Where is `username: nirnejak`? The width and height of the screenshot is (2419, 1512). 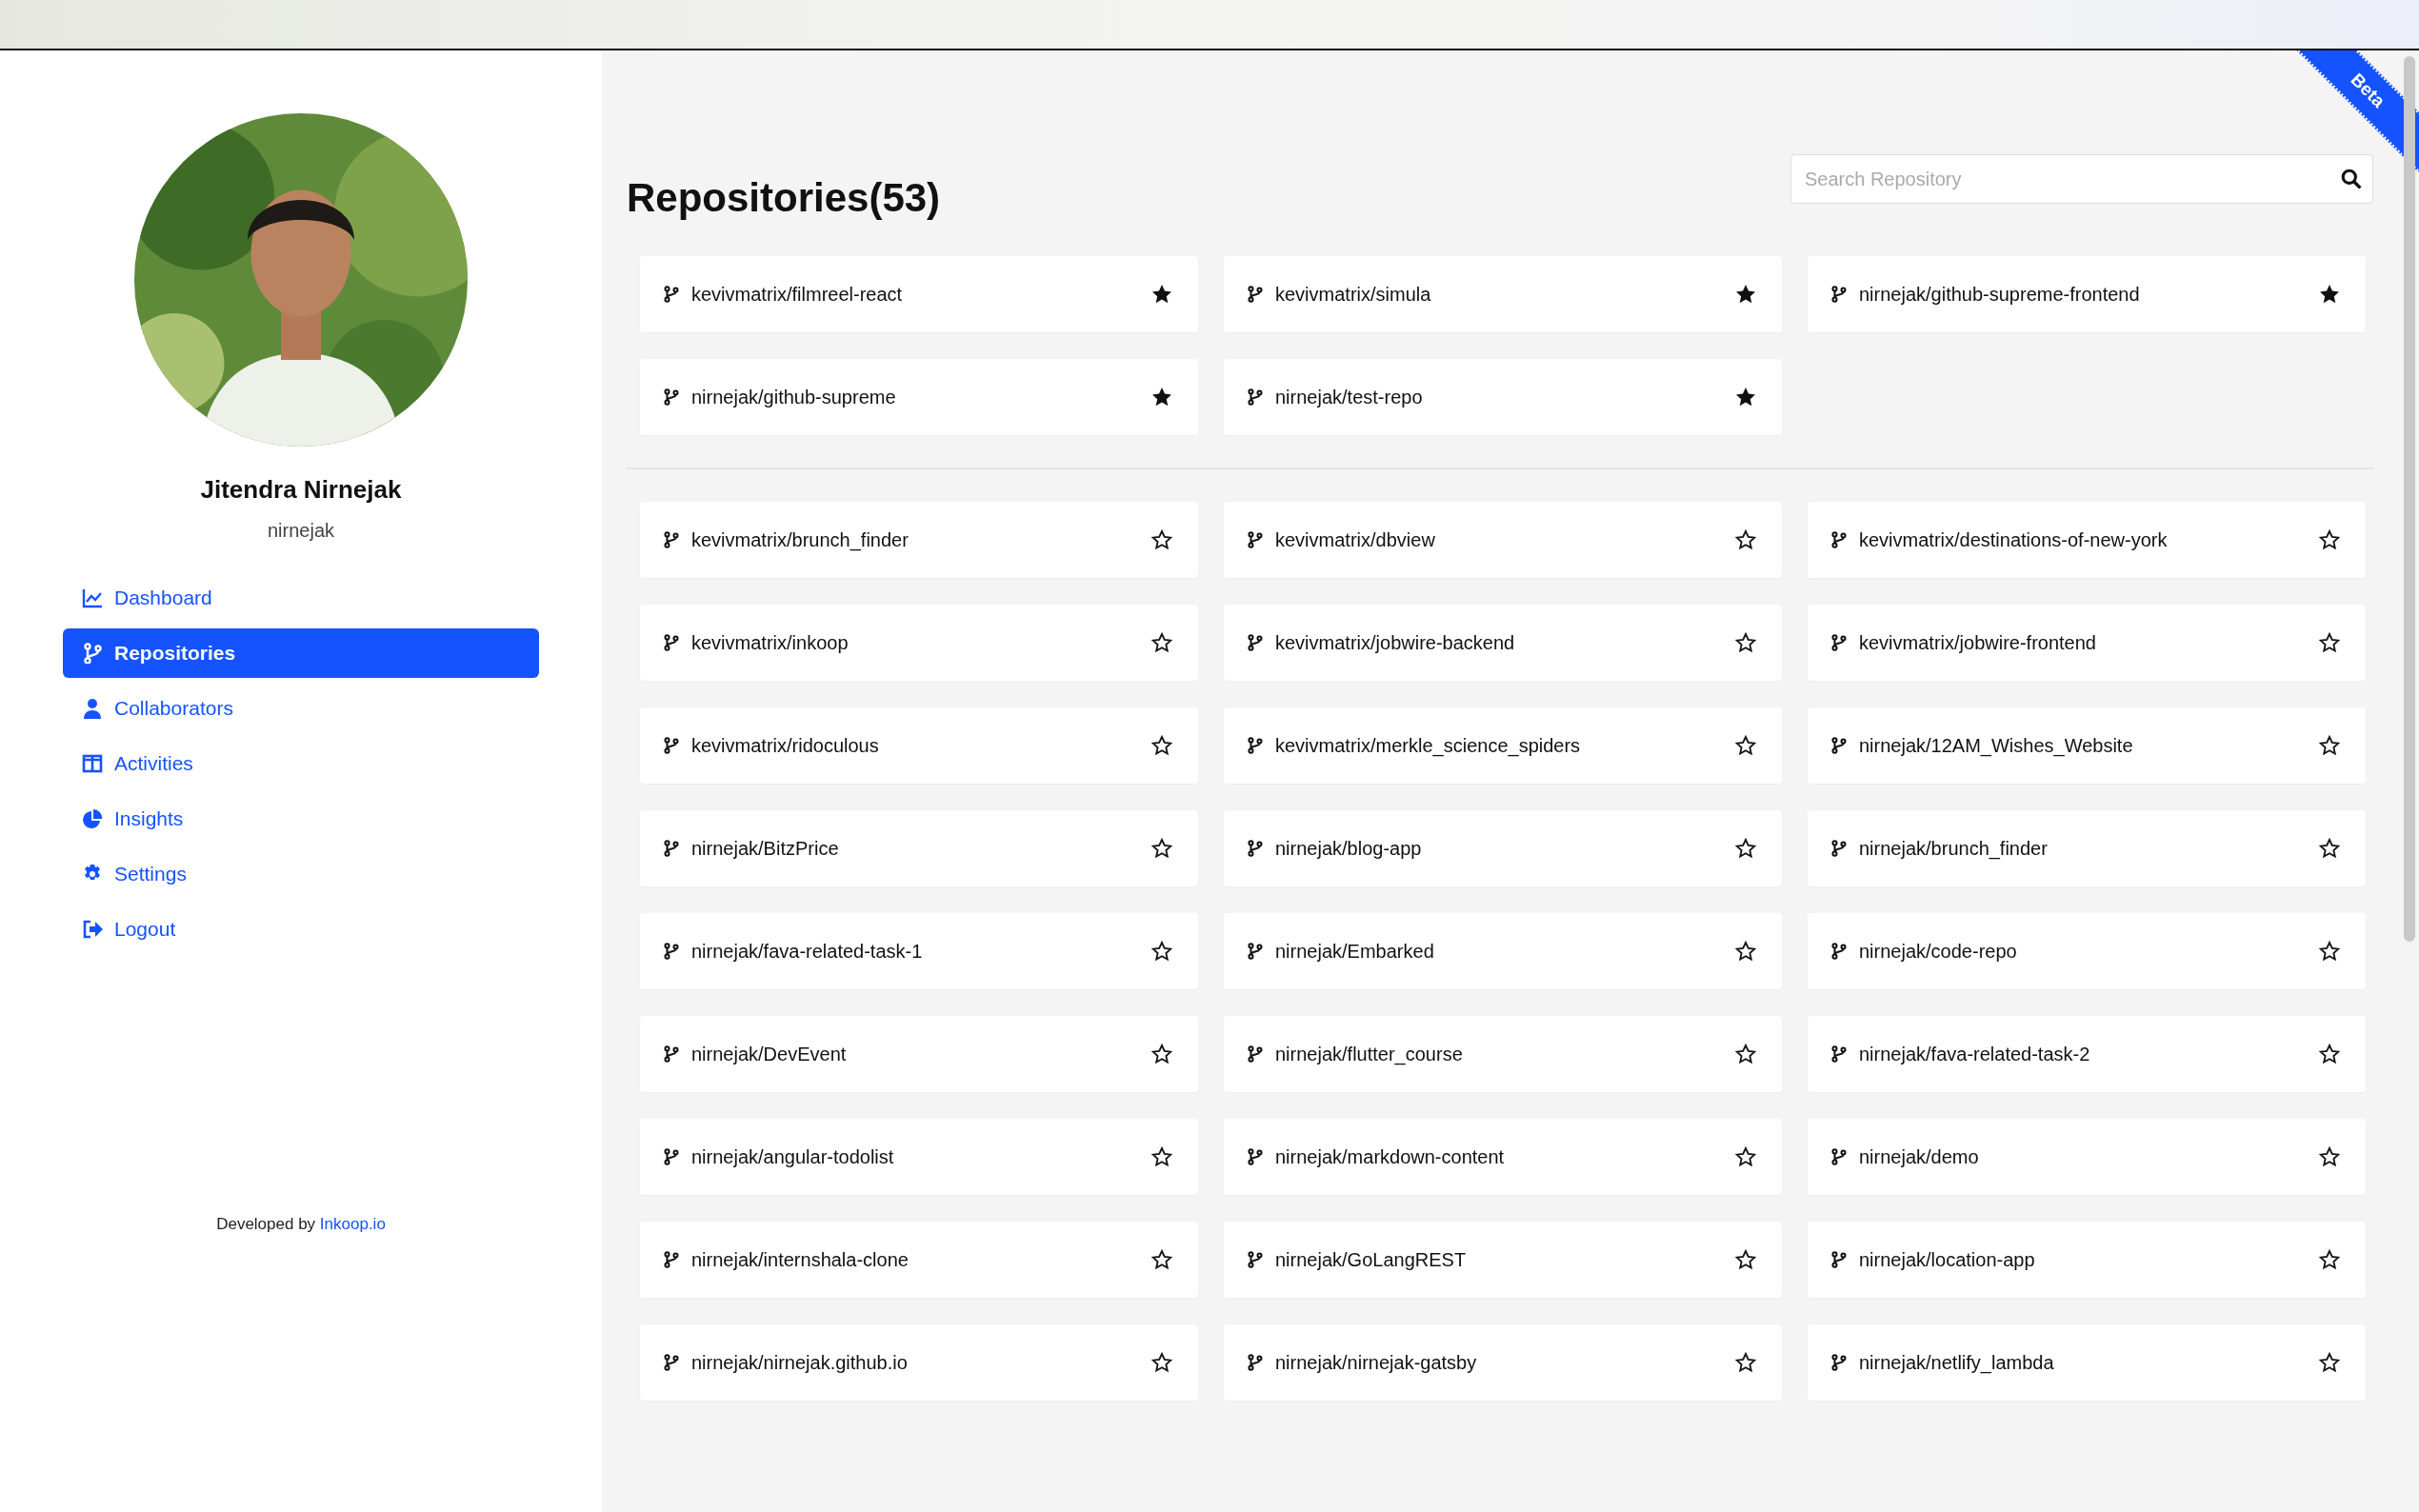 username: nirnejak is located at coordinates (300, 531).